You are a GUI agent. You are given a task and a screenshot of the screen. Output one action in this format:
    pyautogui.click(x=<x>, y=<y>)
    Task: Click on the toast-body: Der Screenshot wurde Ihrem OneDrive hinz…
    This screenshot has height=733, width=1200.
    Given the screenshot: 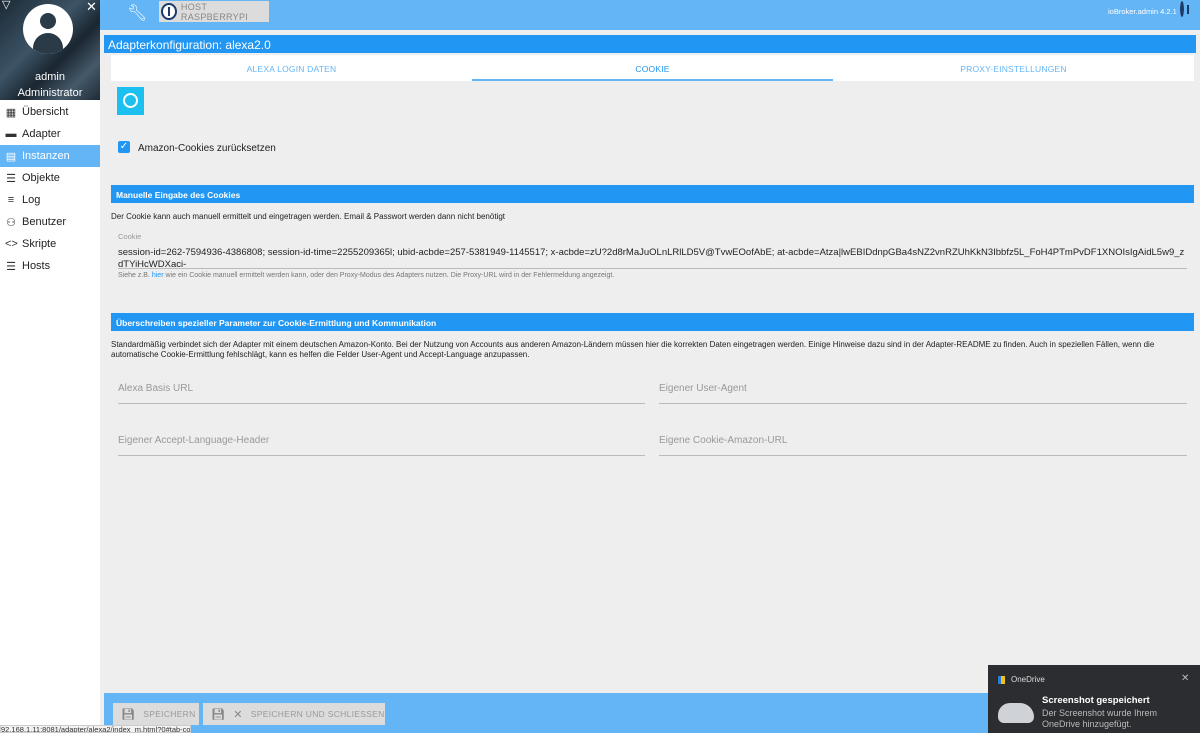 What is the action you would take?
    pyautogui.click(x=1100, y=718)
    